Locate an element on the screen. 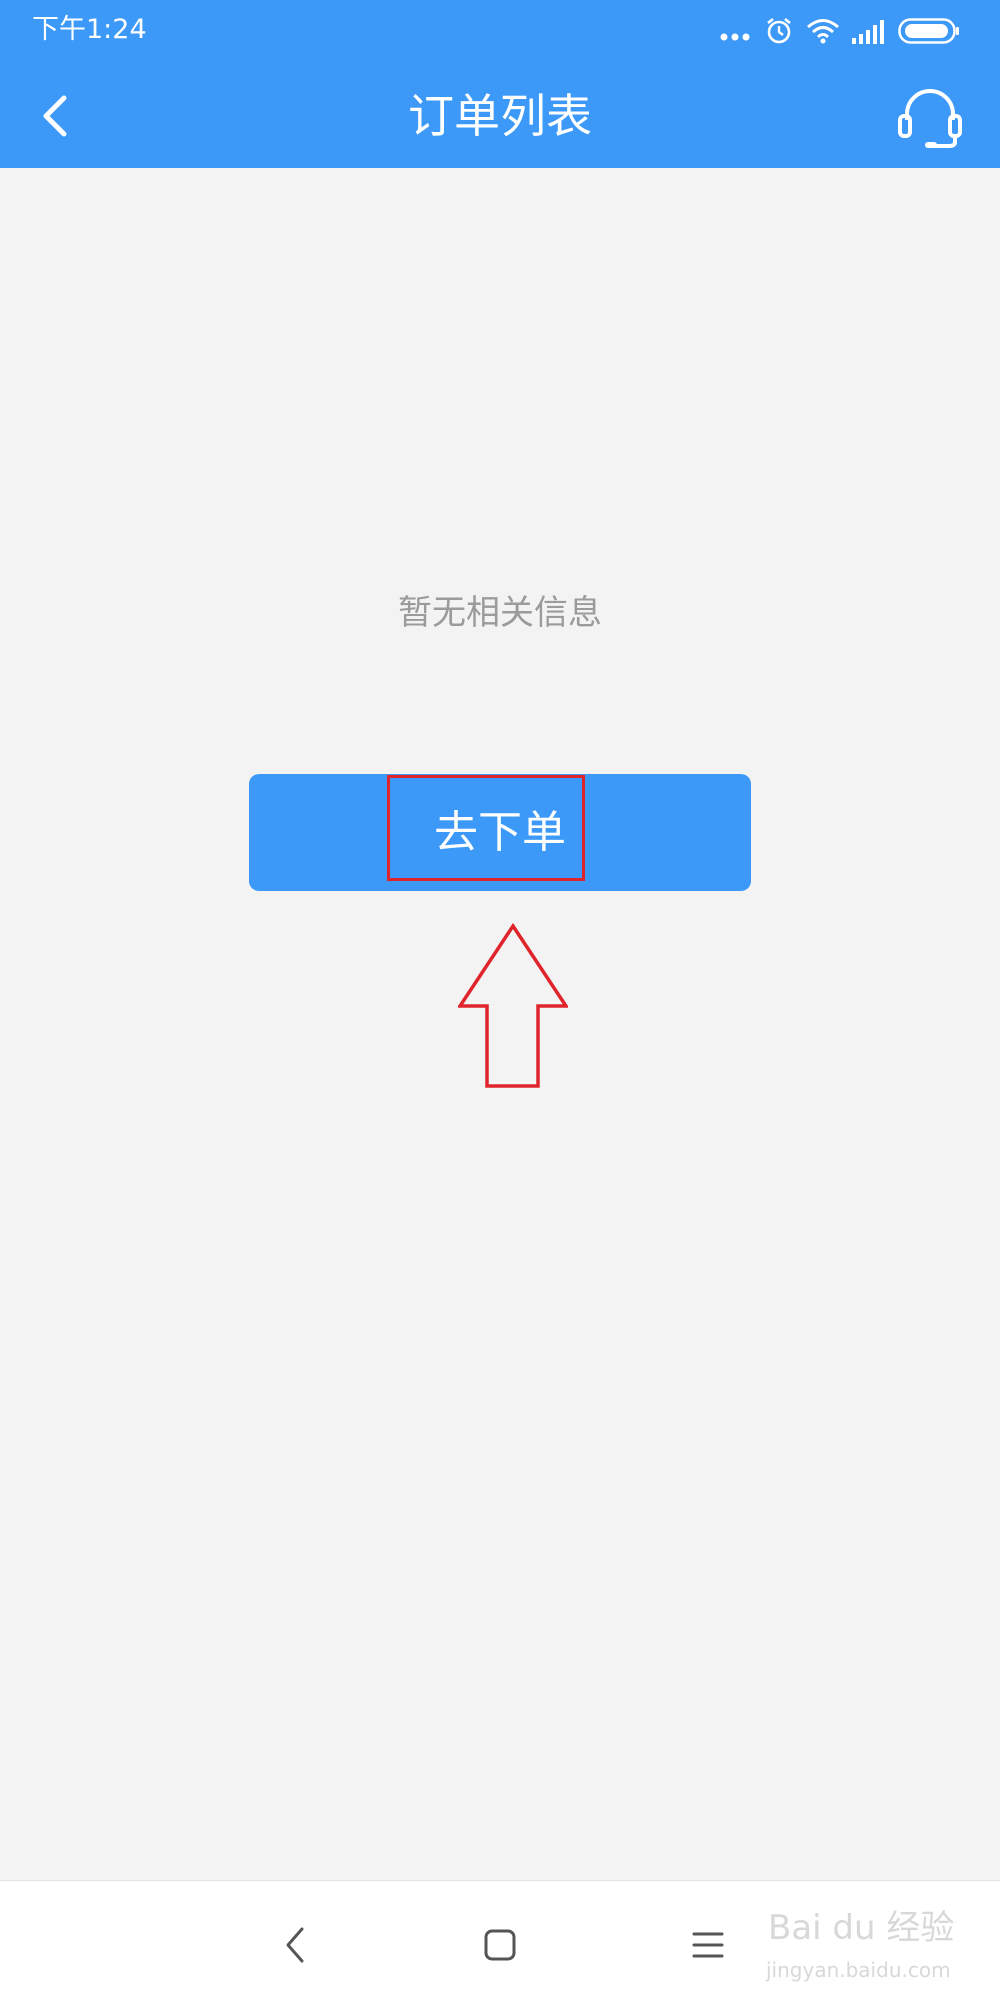 The height and width of the screenshot is (2001, 1000). baidu-jingyan-watermark: Bai du 经验 jingyan.baidu.com is located at coordinates (865, 1945).